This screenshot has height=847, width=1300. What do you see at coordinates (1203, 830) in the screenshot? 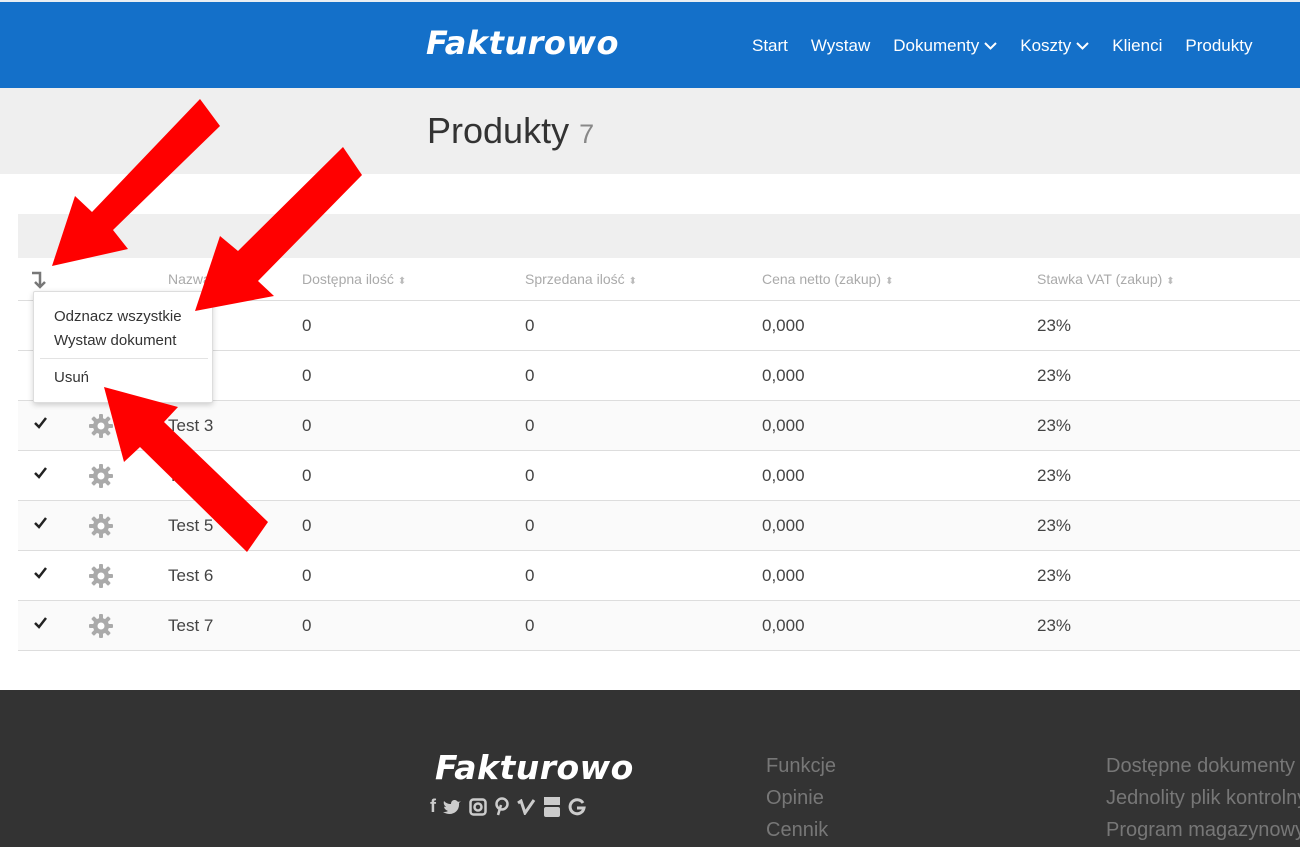
I see `footer-link-warehouse: Program magazynowy` at bounding box center [1203, 830].